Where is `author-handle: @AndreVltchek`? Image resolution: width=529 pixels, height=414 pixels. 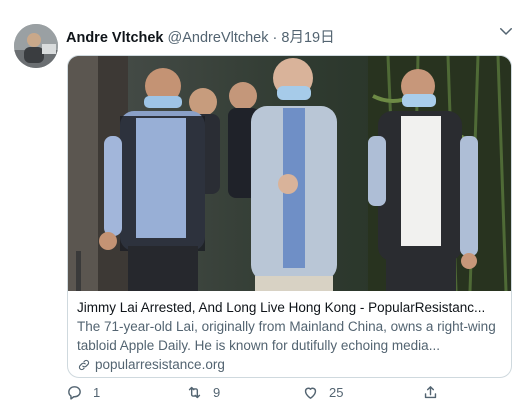 author-handle: @AndreVltchek is located at coordinates (218, 38).